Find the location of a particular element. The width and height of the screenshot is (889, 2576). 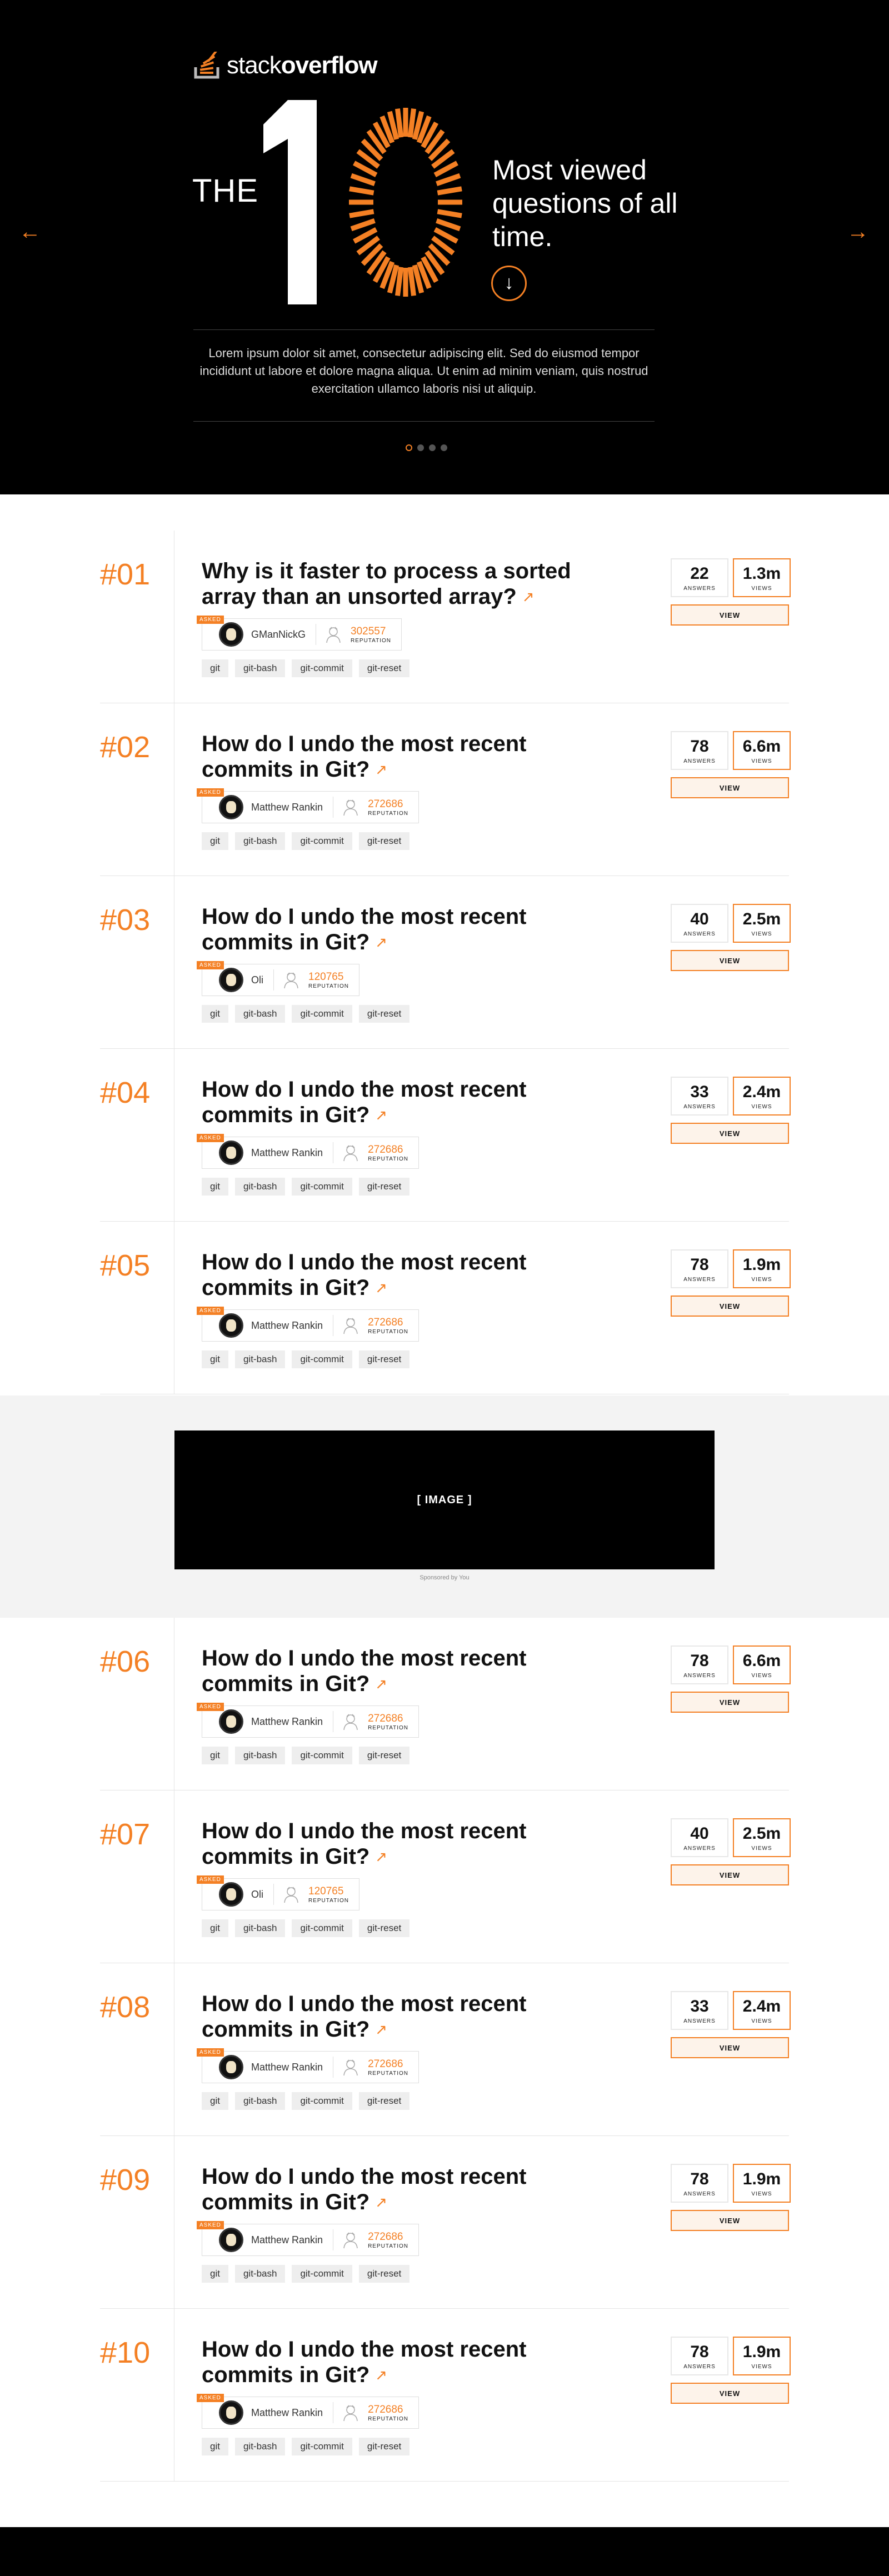

author-card: ASKED GManNickG 302557 REPUTATION is located at coordinates (299, 633).